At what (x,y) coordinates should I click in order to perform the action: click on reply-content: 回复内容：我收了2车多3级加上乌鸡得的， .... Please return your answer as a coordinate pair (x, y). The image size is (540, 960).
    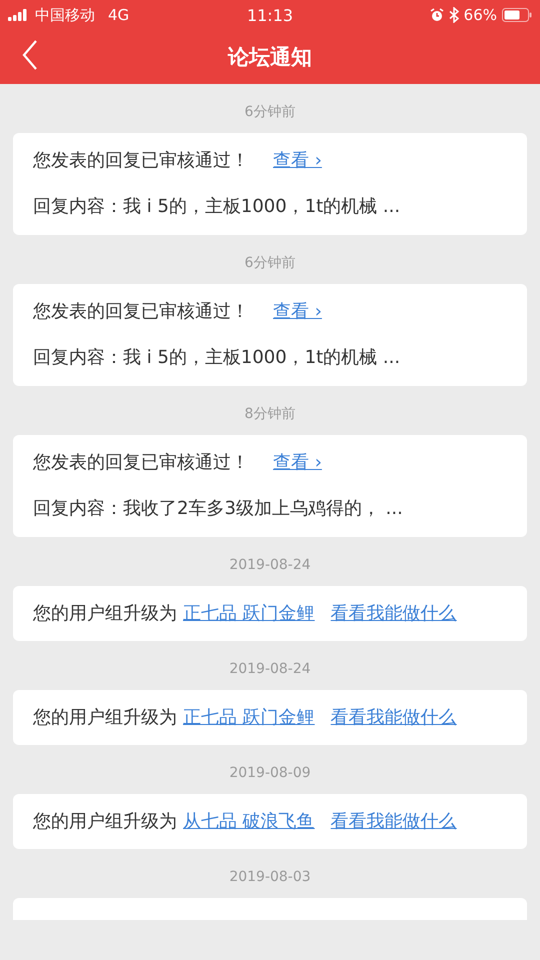
    Looking at the image, I should click on (218, 509).